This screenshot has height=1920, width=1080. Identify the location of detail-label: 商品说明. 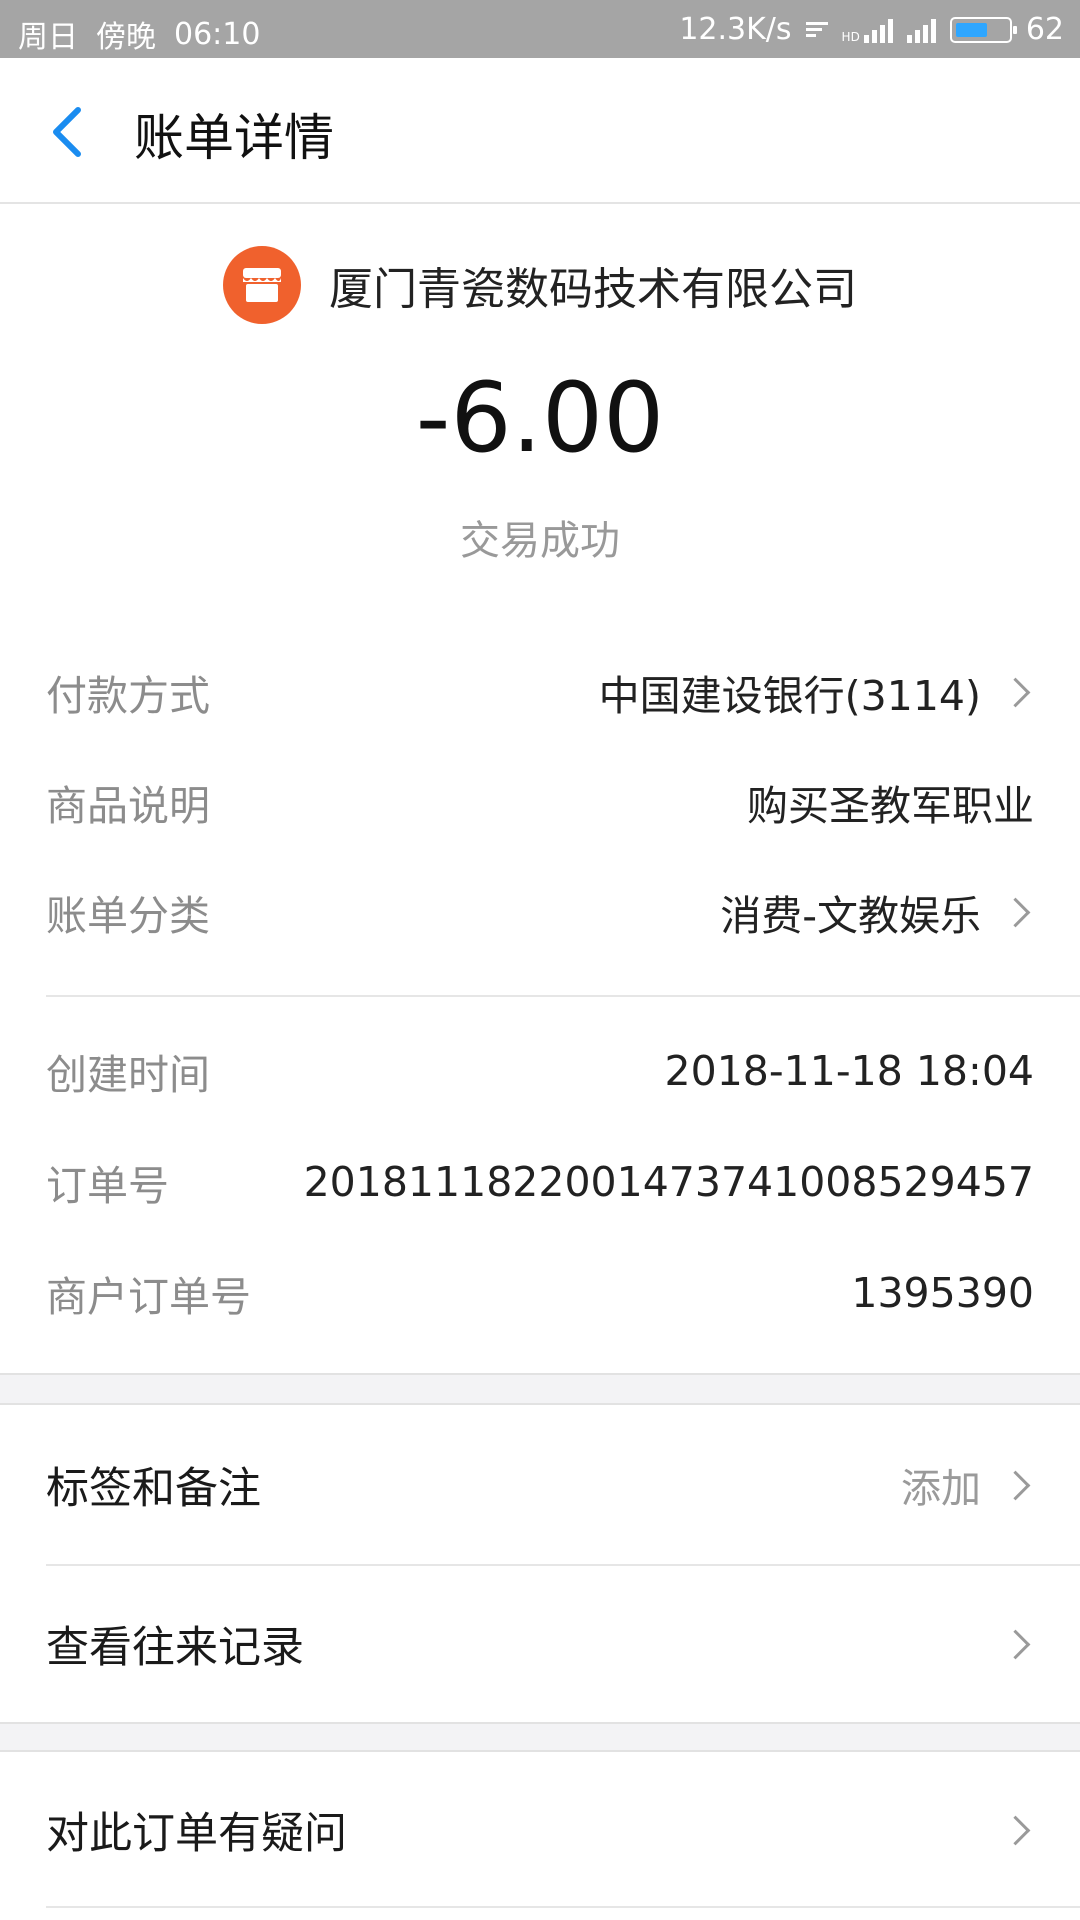
(128, 806).